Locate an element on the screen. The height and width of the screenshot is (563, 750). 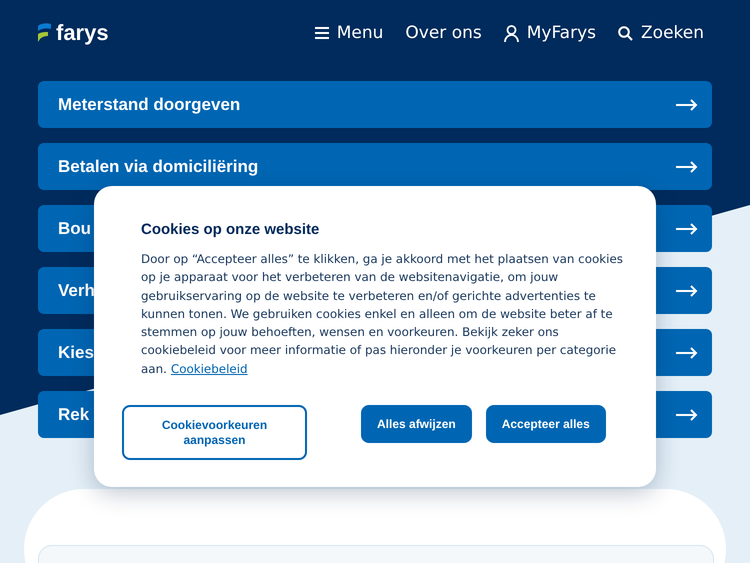
dialog-button: Accepteer alles is located at coordinates (546, 424).